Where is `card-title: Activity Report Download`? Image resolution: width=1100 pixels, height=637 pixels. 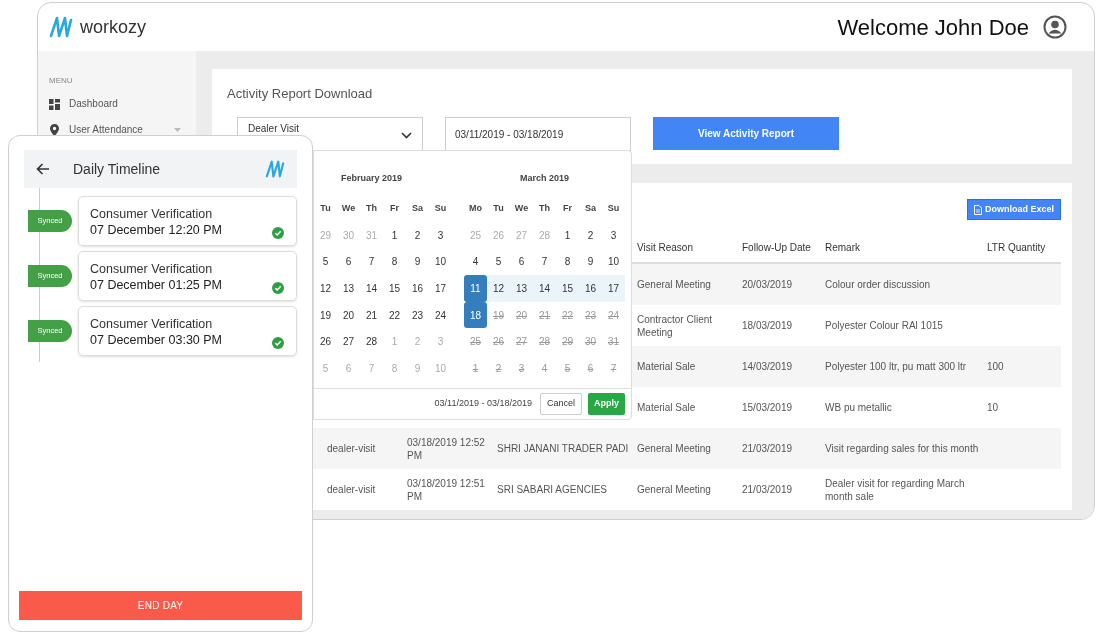
card-title: Activity Report Download is located at coordinates (300, 93).